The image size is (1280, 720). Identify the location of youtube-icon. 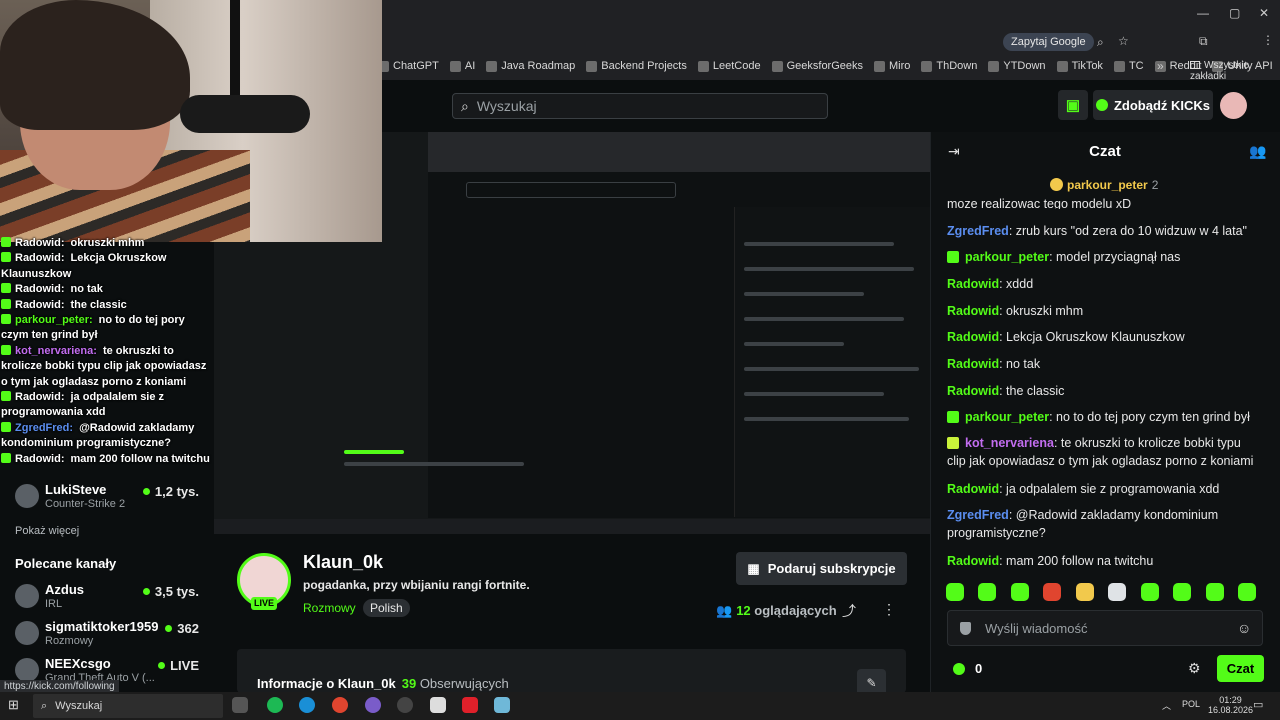
(470, 705).